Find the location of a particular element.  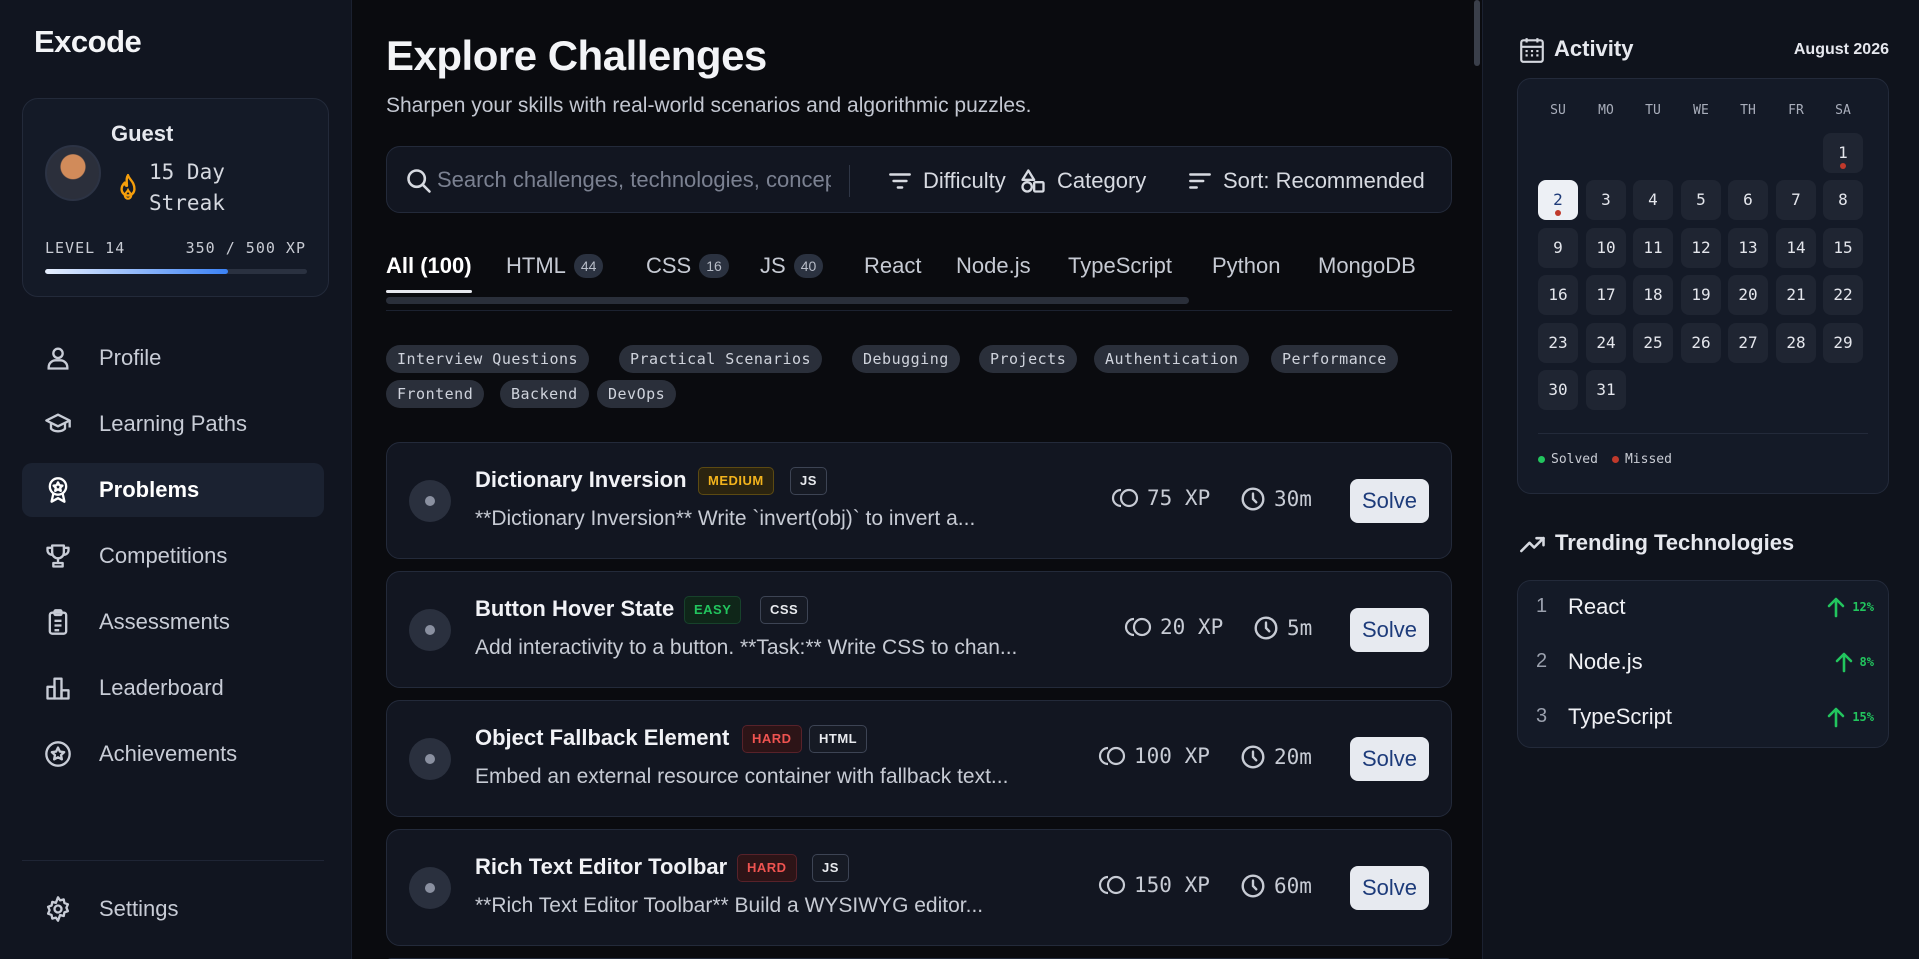

calendar-day: 20 is located at coordinates (1748, 295).